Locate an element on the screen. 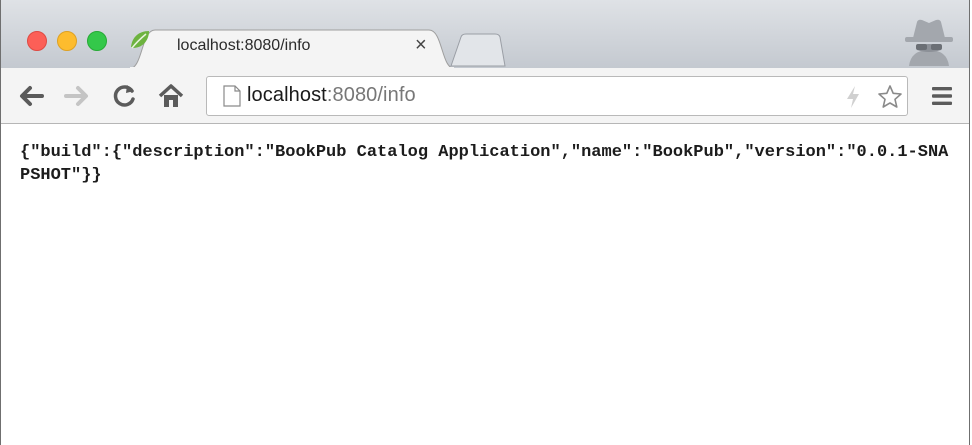 The width and height of the screenshot is (972, 445). spring-leaf-icon is located at coordinates (140, 40).